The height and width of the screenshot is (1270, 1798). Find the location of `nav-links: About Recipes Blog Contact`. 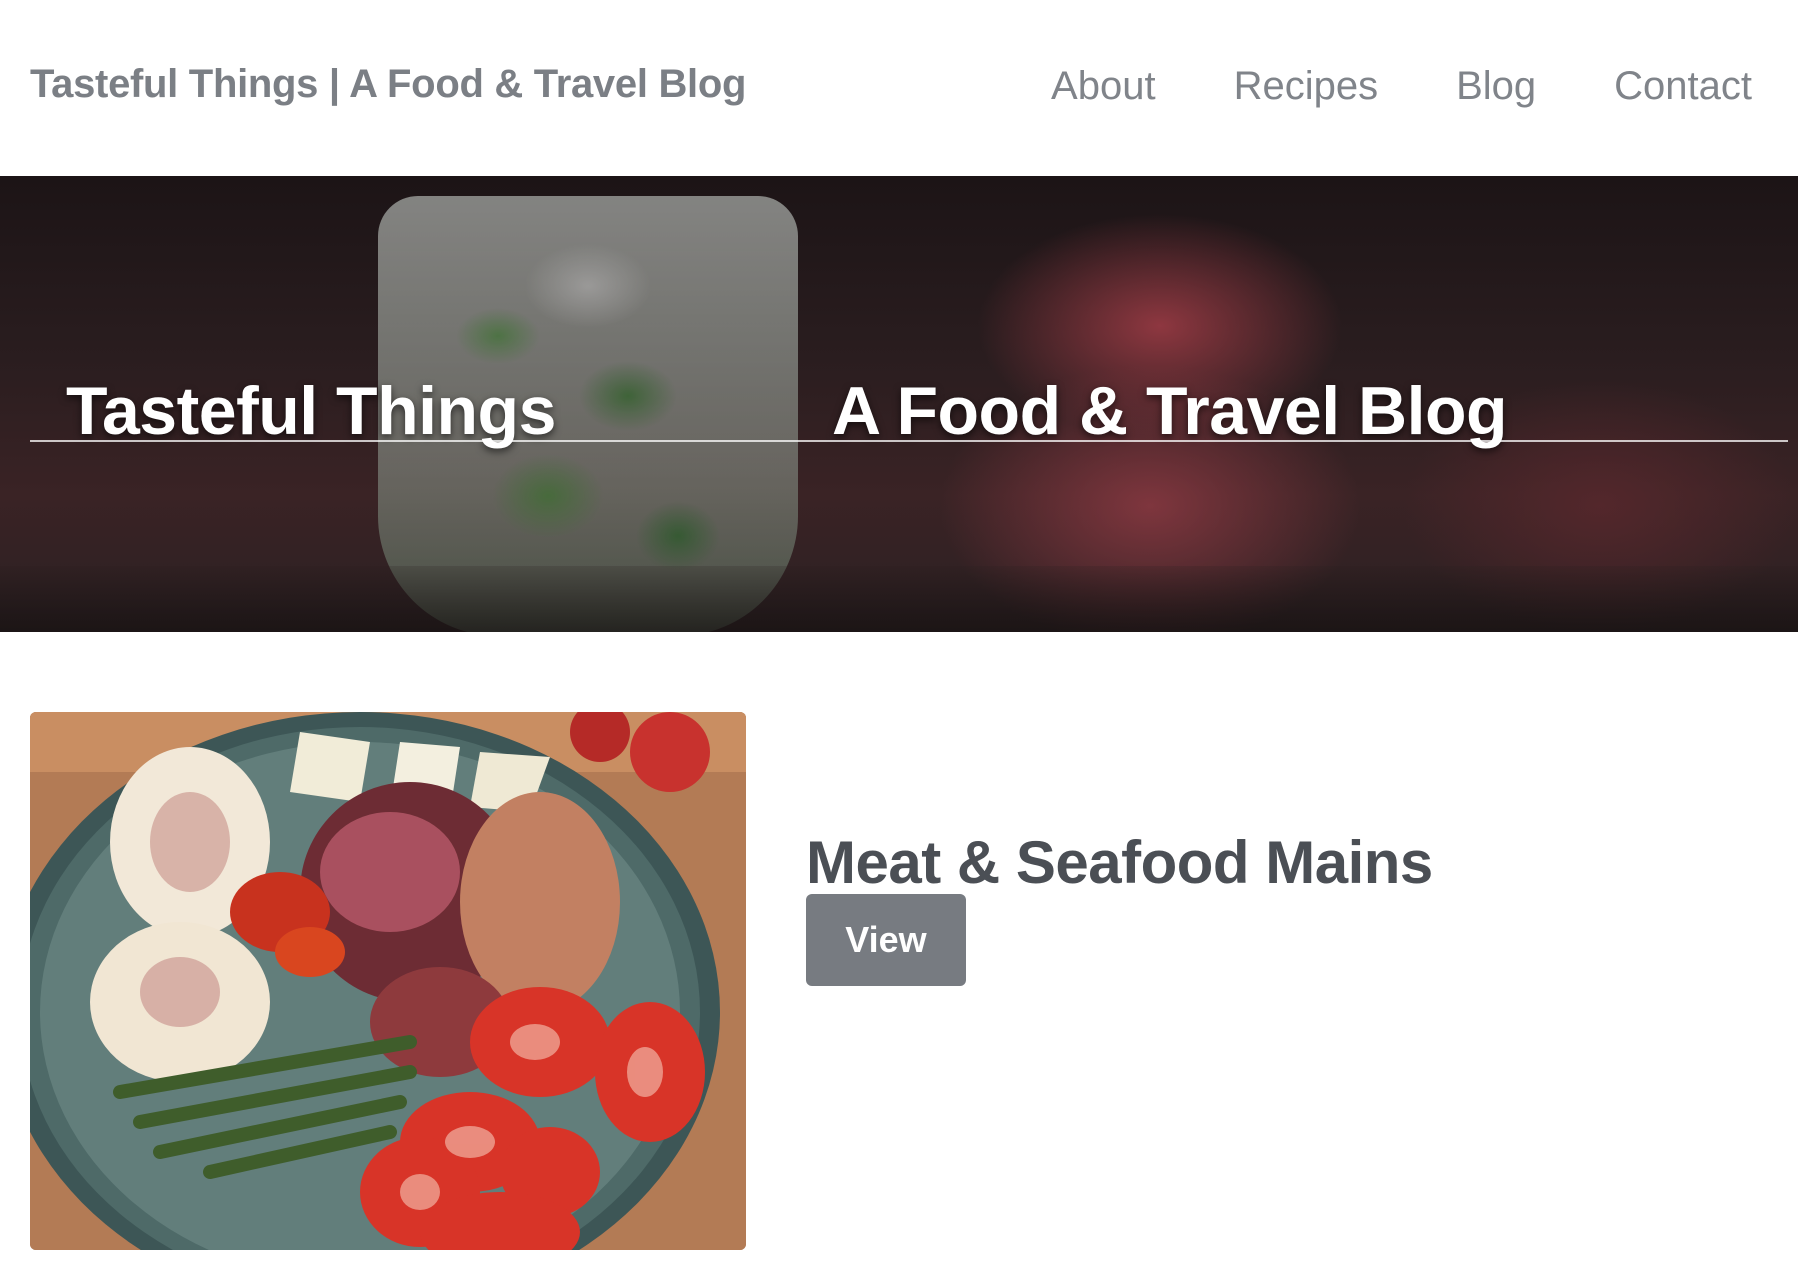

nav-links: About Recipes Blog Contact is located at coordinates (1401, 86).